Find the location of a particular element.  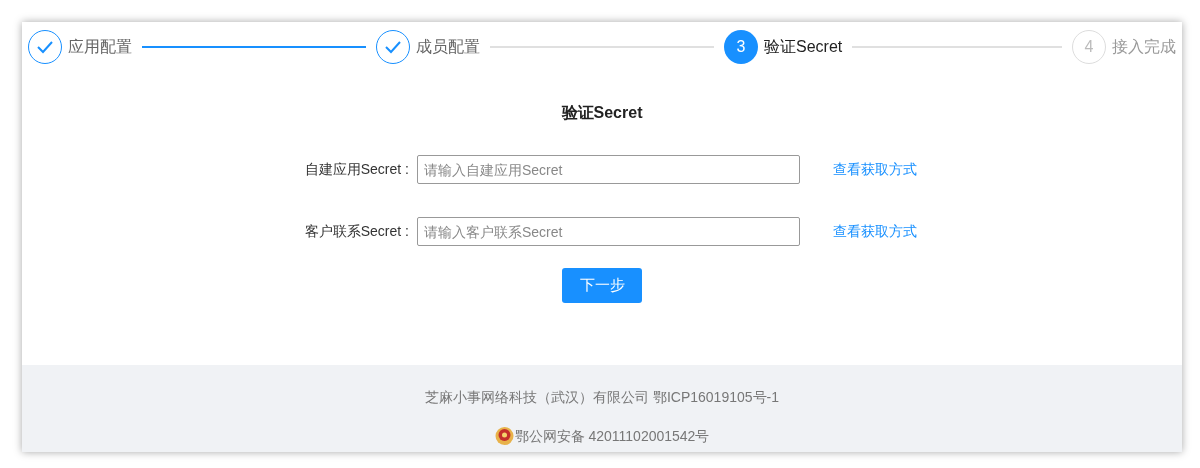

step-label: 应用配置 is located at coordinates (100, 46).